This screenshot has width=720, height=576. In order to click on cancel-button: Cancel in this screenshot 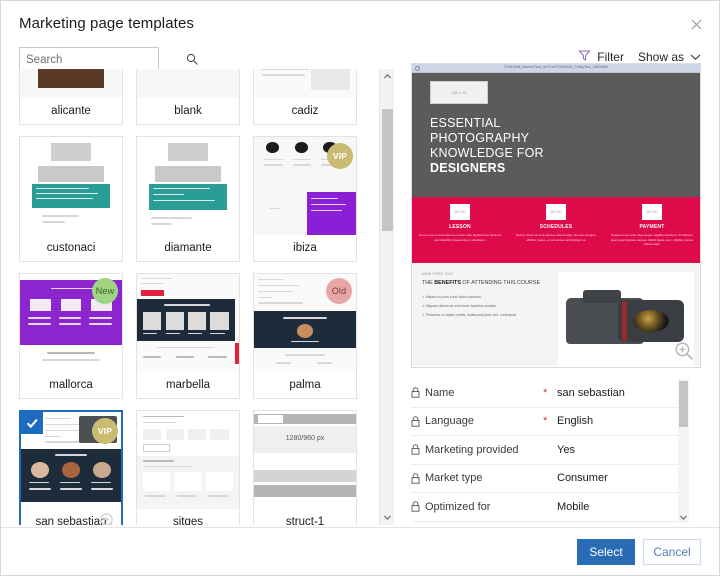, I will do `click(672, 551)`.